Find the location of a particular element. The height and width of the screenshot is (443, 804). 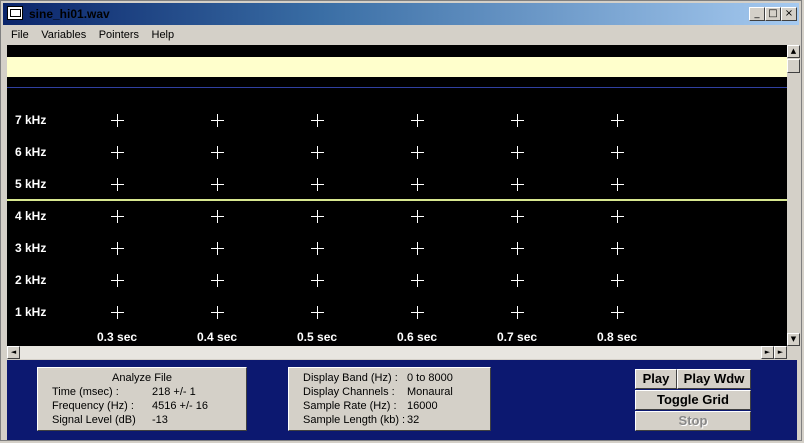

time-label-0-6: 0.6 sec is located at coordinates (417, 337).